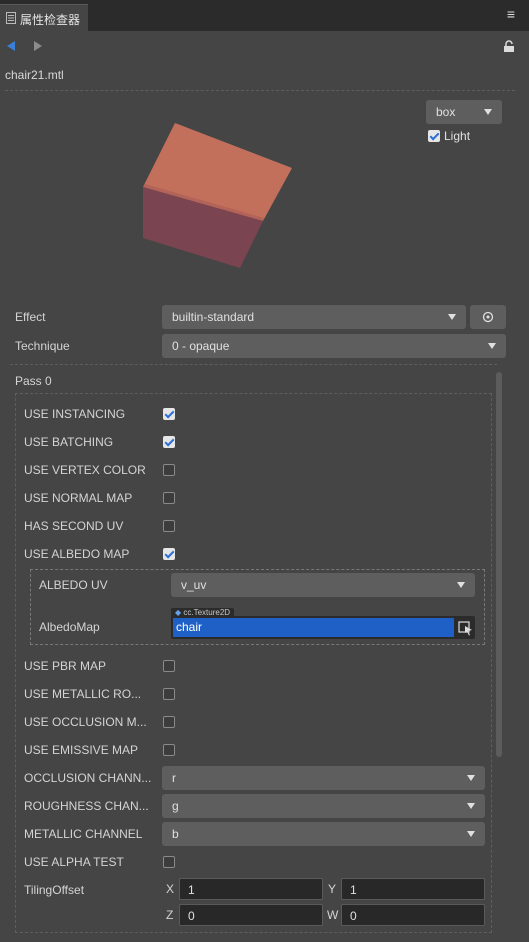 The width and height of the screenshot is (529, 942). What do you see at coordinates (323, 806) in the screenshot?
I see `roughness-channel-select: g` at bounding box center [323, 806].